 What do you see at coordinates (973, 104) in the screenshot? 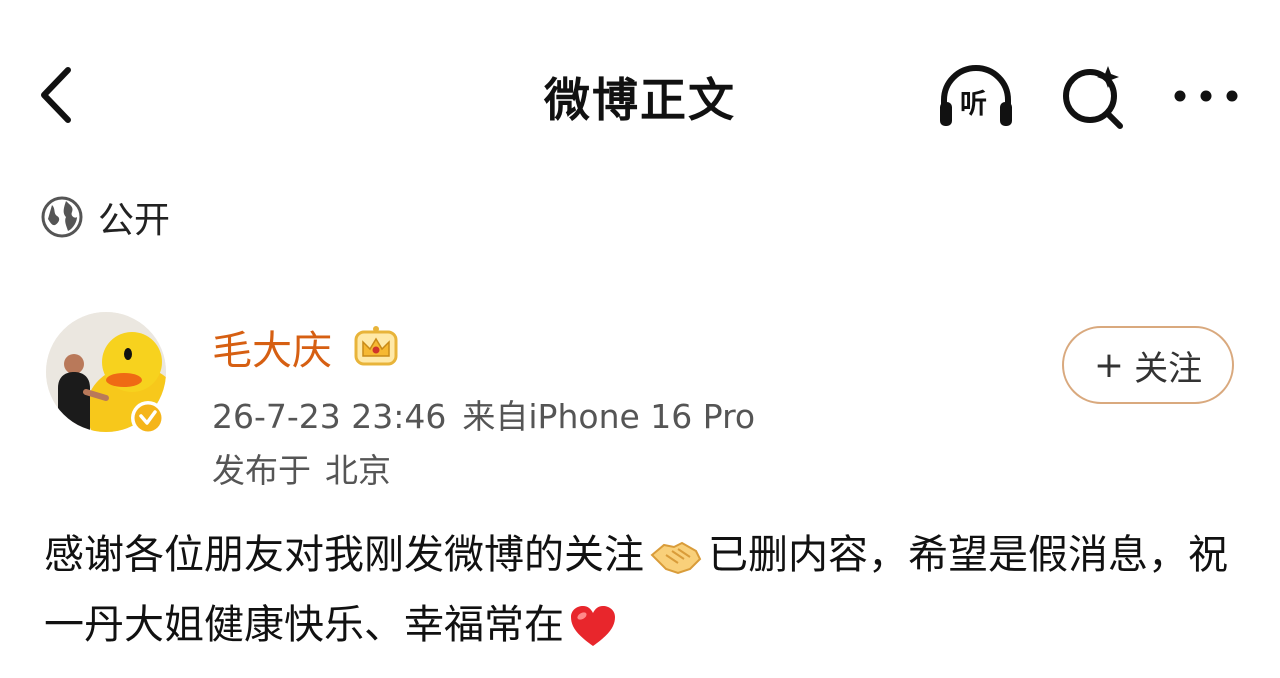
I see `listen-label: 听` at bounding box center [973, 104].